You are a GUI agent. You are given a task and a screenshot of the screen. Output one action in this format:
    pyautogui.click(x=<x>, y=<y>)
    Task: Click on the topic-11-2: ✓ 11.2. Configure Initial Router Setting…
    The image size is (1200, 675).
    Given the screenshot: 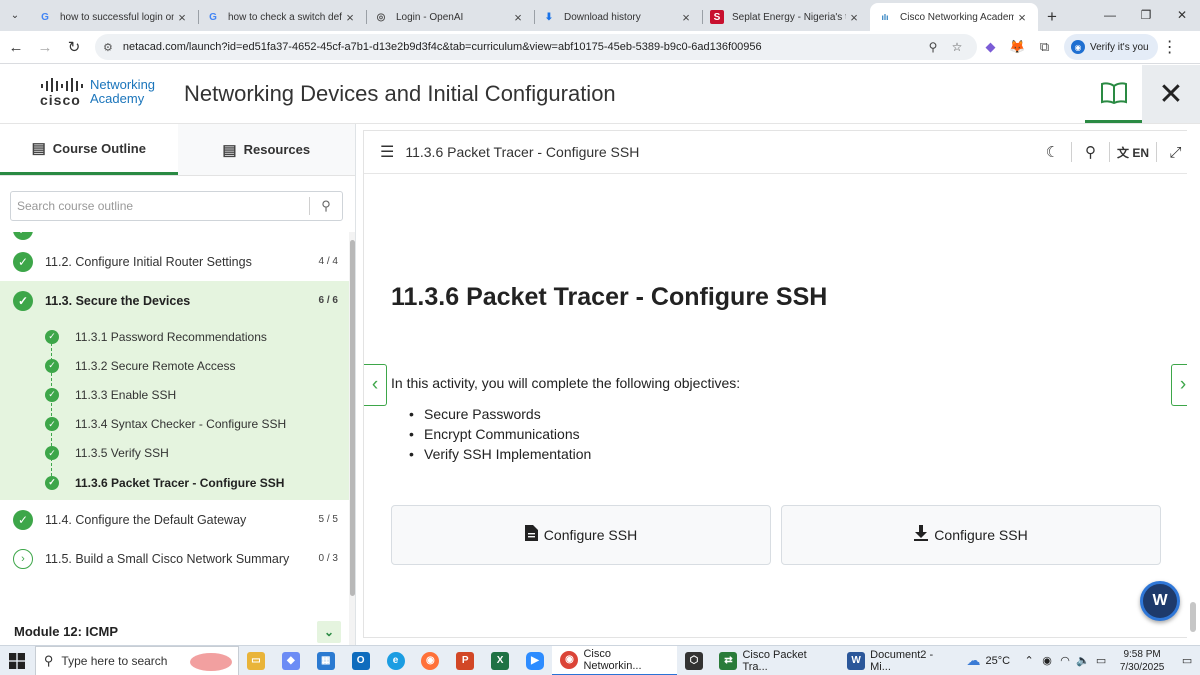 What is the action you would take?
    pyautogui.click(x=174, y=261)
    